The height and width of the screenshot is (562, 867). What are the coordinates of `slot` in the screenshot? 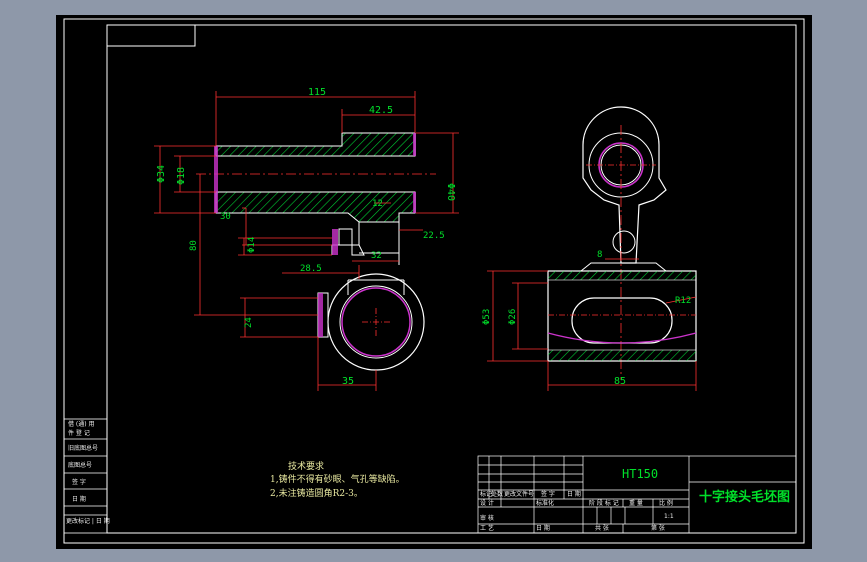 It's located at (622, 320).